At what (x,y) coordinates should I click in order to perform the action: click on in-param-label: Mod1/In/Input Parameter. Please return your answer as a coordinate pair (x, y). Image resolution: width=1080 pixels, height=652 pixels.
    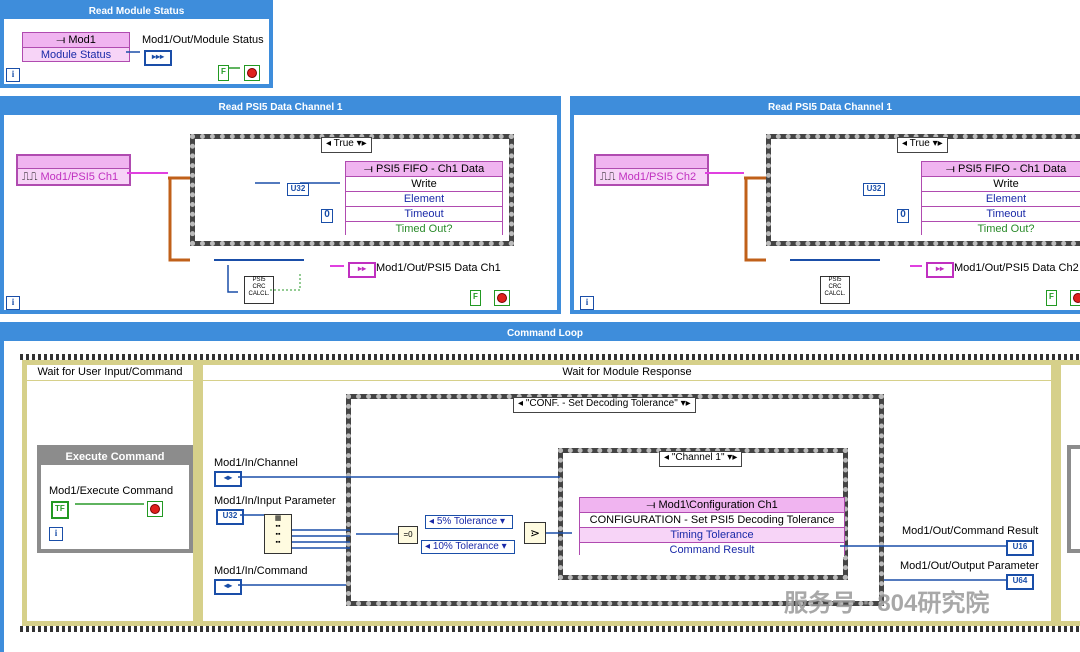
    Looking at the image, I should click on (275, 501).